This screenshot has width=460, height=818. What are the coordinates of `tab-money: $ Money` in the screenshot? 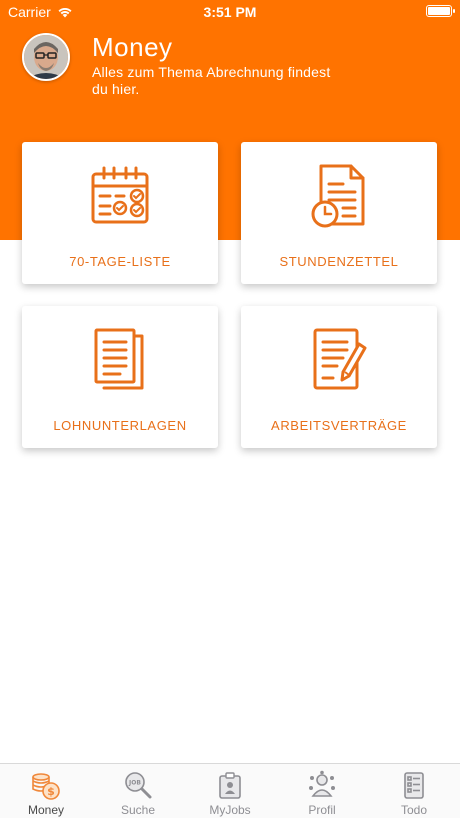 It's located at (46, 791).